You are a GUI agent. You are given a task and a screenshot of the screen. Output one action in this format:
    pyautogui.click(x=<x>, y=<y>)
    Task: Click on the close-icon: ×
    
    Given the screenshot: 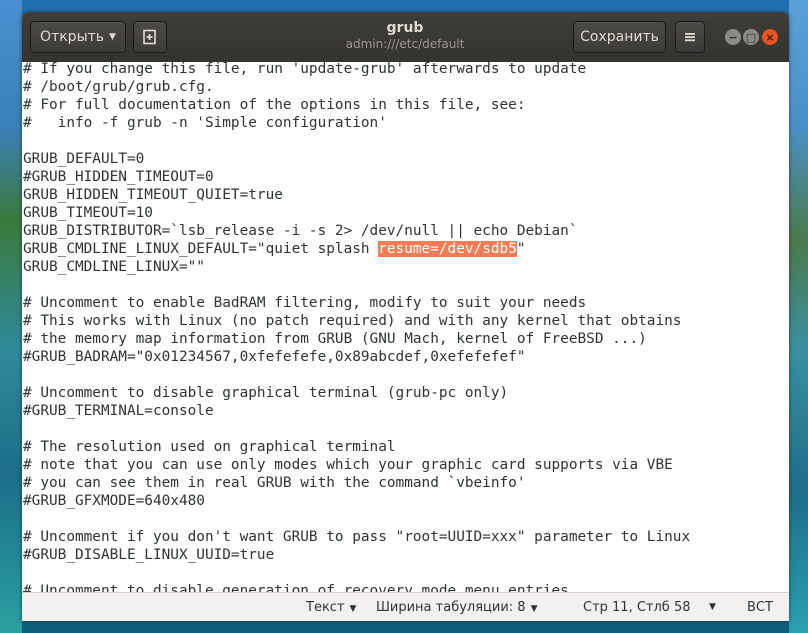 What is the action you would take?
    pyautogui.click(x=770, y=37)
    